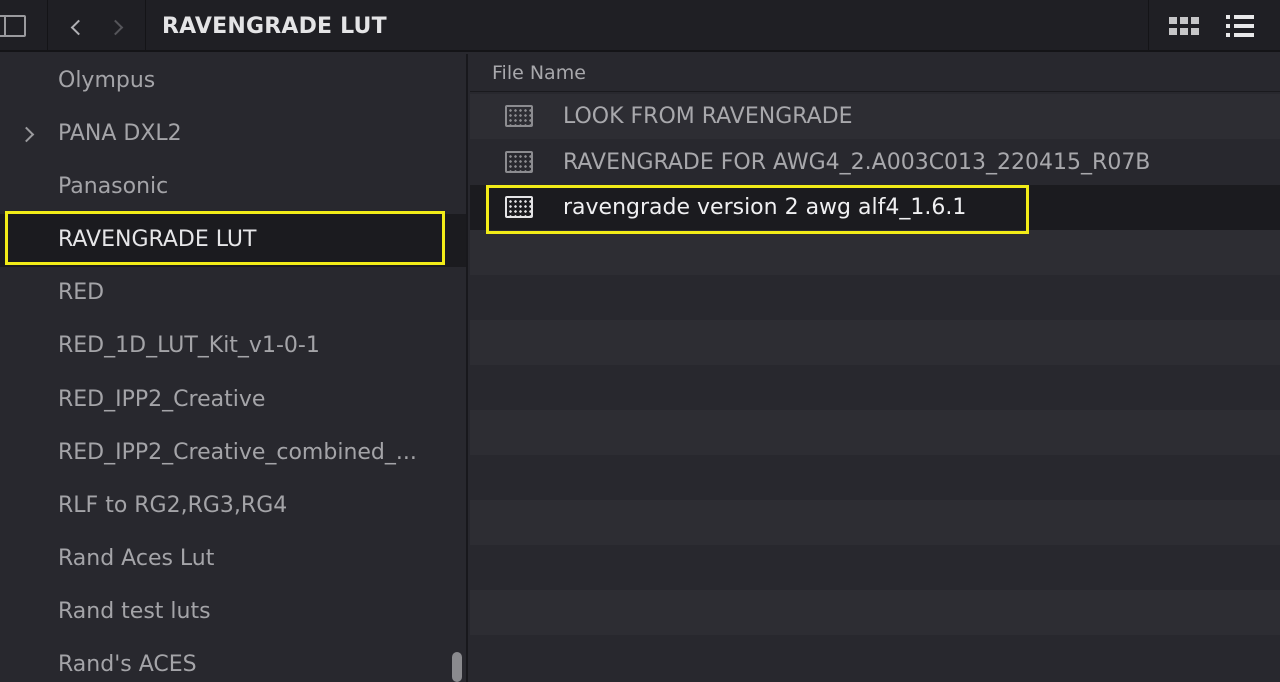  What do you see at coordinates (97, 26) in the screenshot?
I see `navigation-buttons` at bounding box center [97, 26].